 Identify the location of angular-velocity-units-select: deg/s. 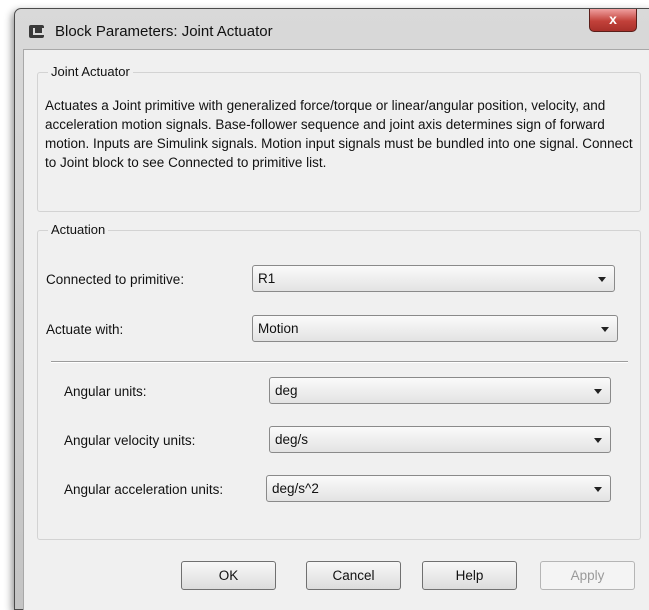
(440, 439).